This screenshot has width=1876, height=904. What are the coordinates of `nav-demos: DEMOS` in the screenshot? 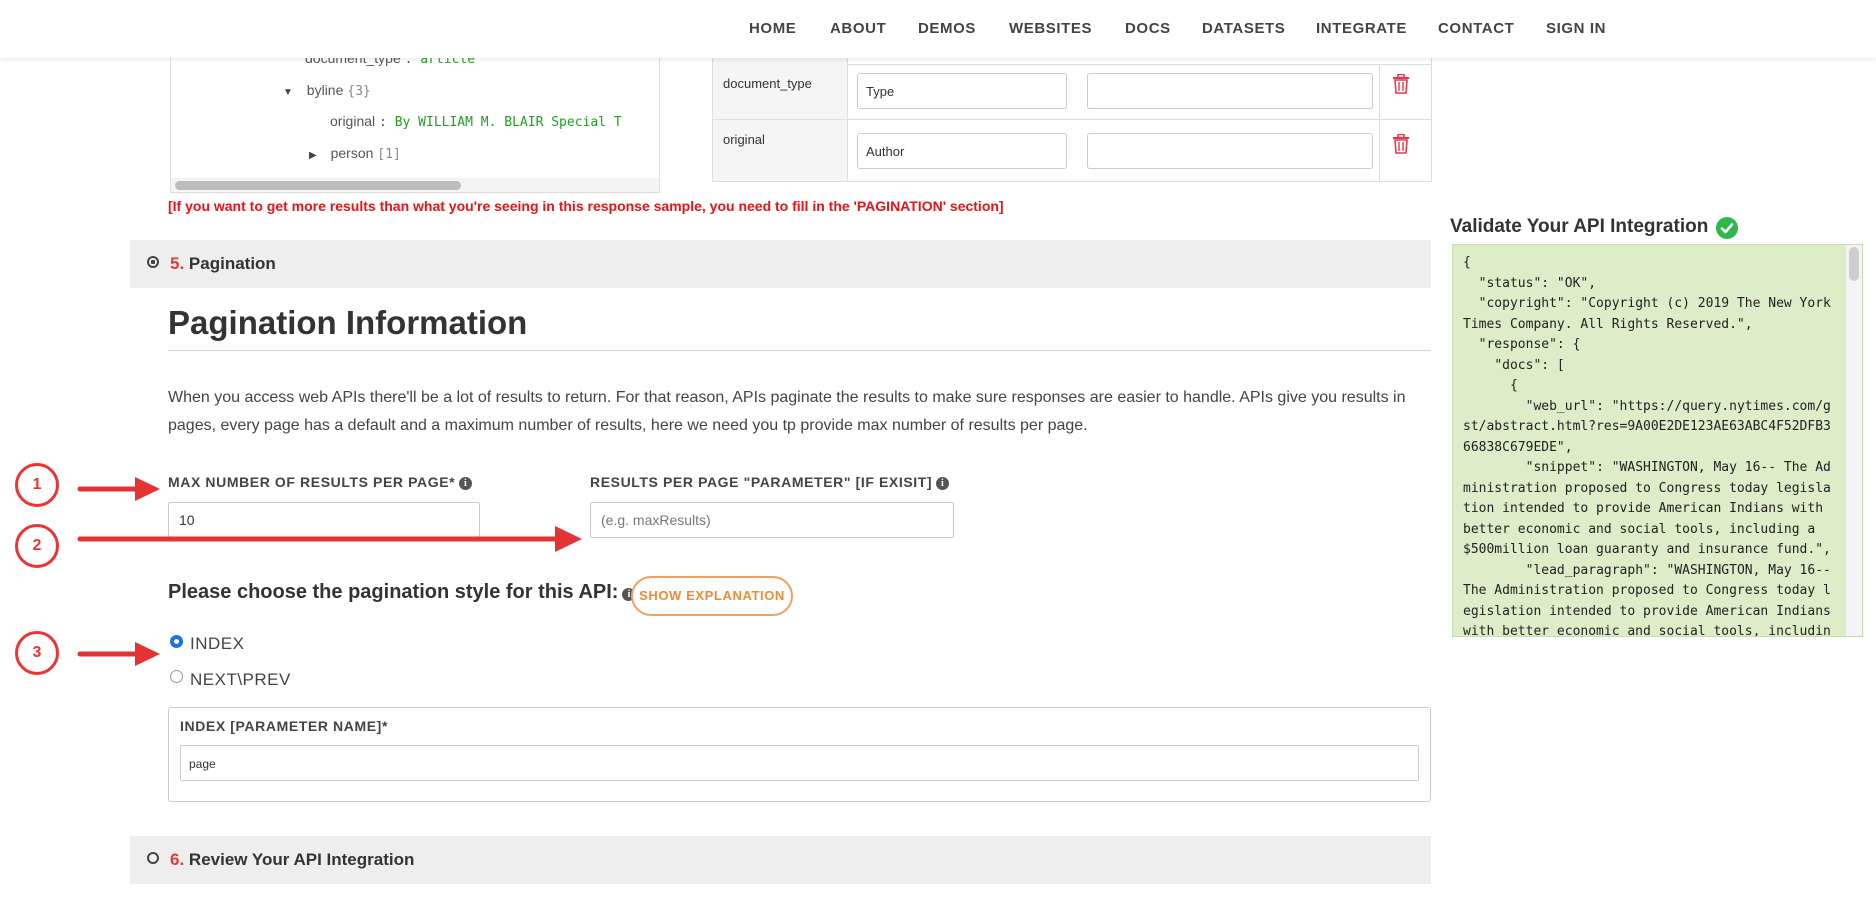 It's located at (947, 28).